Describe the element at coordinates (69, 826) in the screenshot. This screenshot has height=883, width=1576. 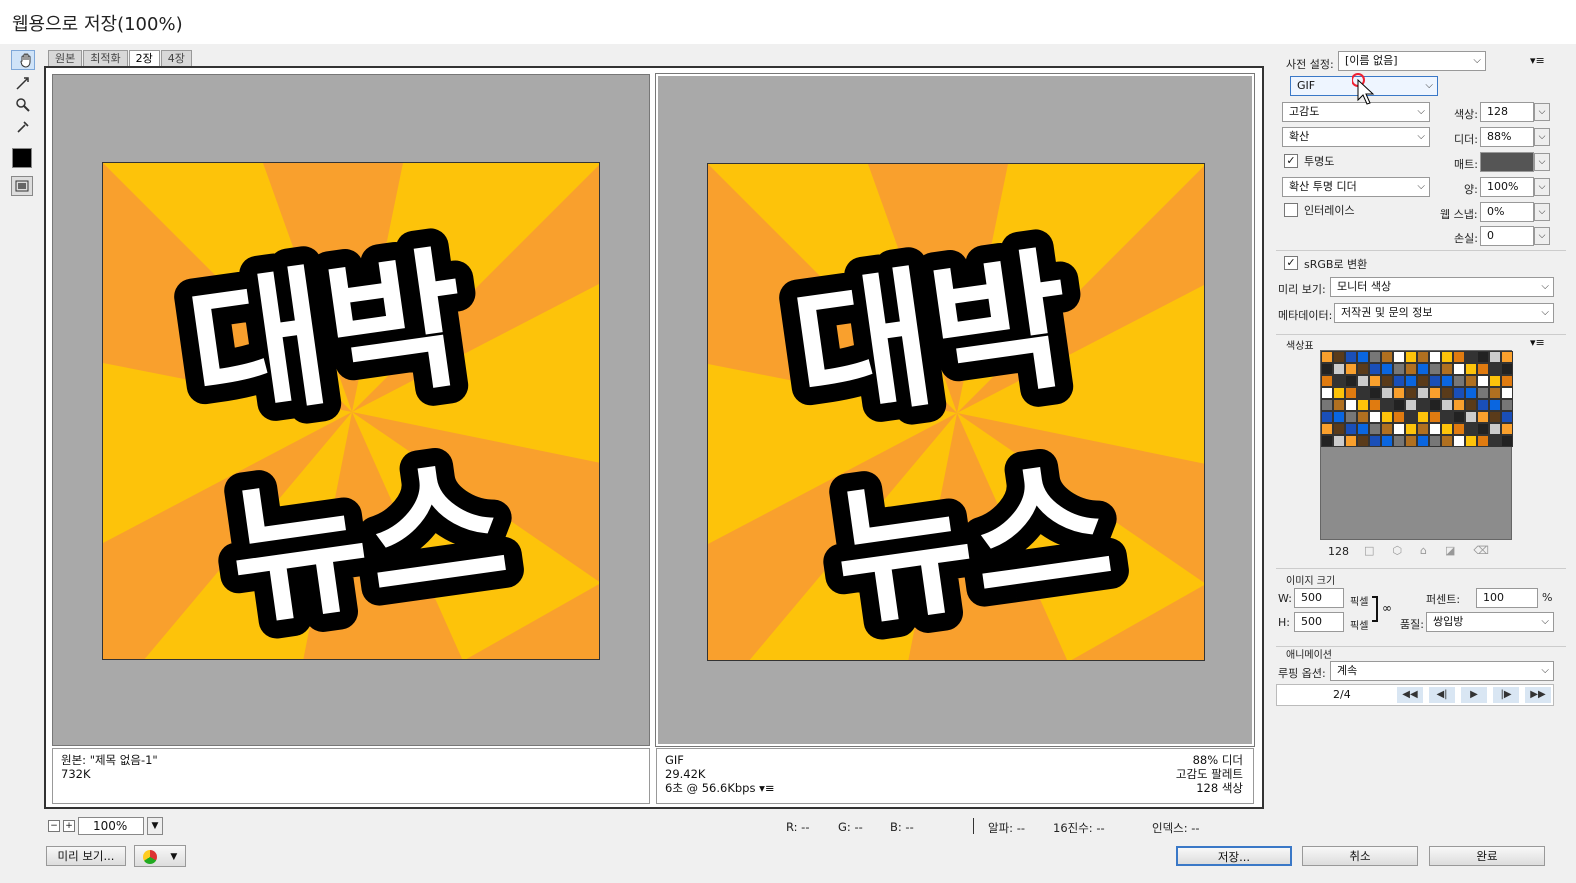
I see `zoom-in-button: +` at that location.